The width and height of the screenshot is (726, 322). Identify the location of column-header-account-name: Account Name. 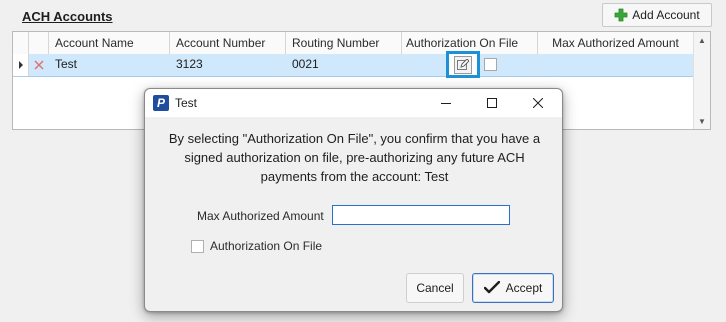
(109, 43).